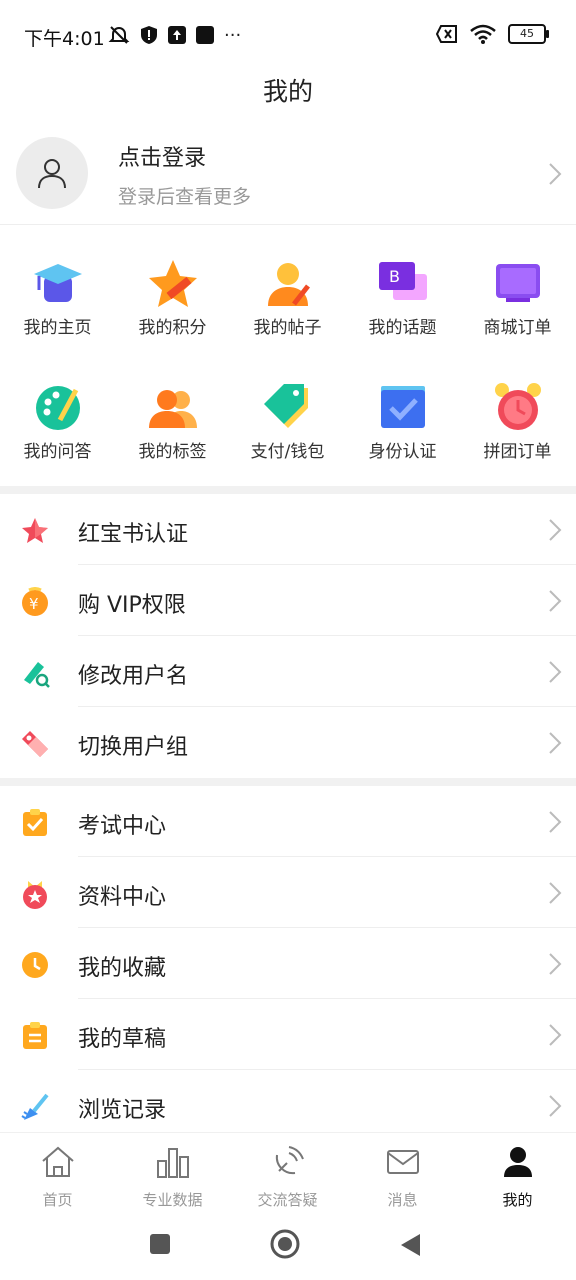  I want to click on grid-item-qa: 我的问答, so click(57, 425).